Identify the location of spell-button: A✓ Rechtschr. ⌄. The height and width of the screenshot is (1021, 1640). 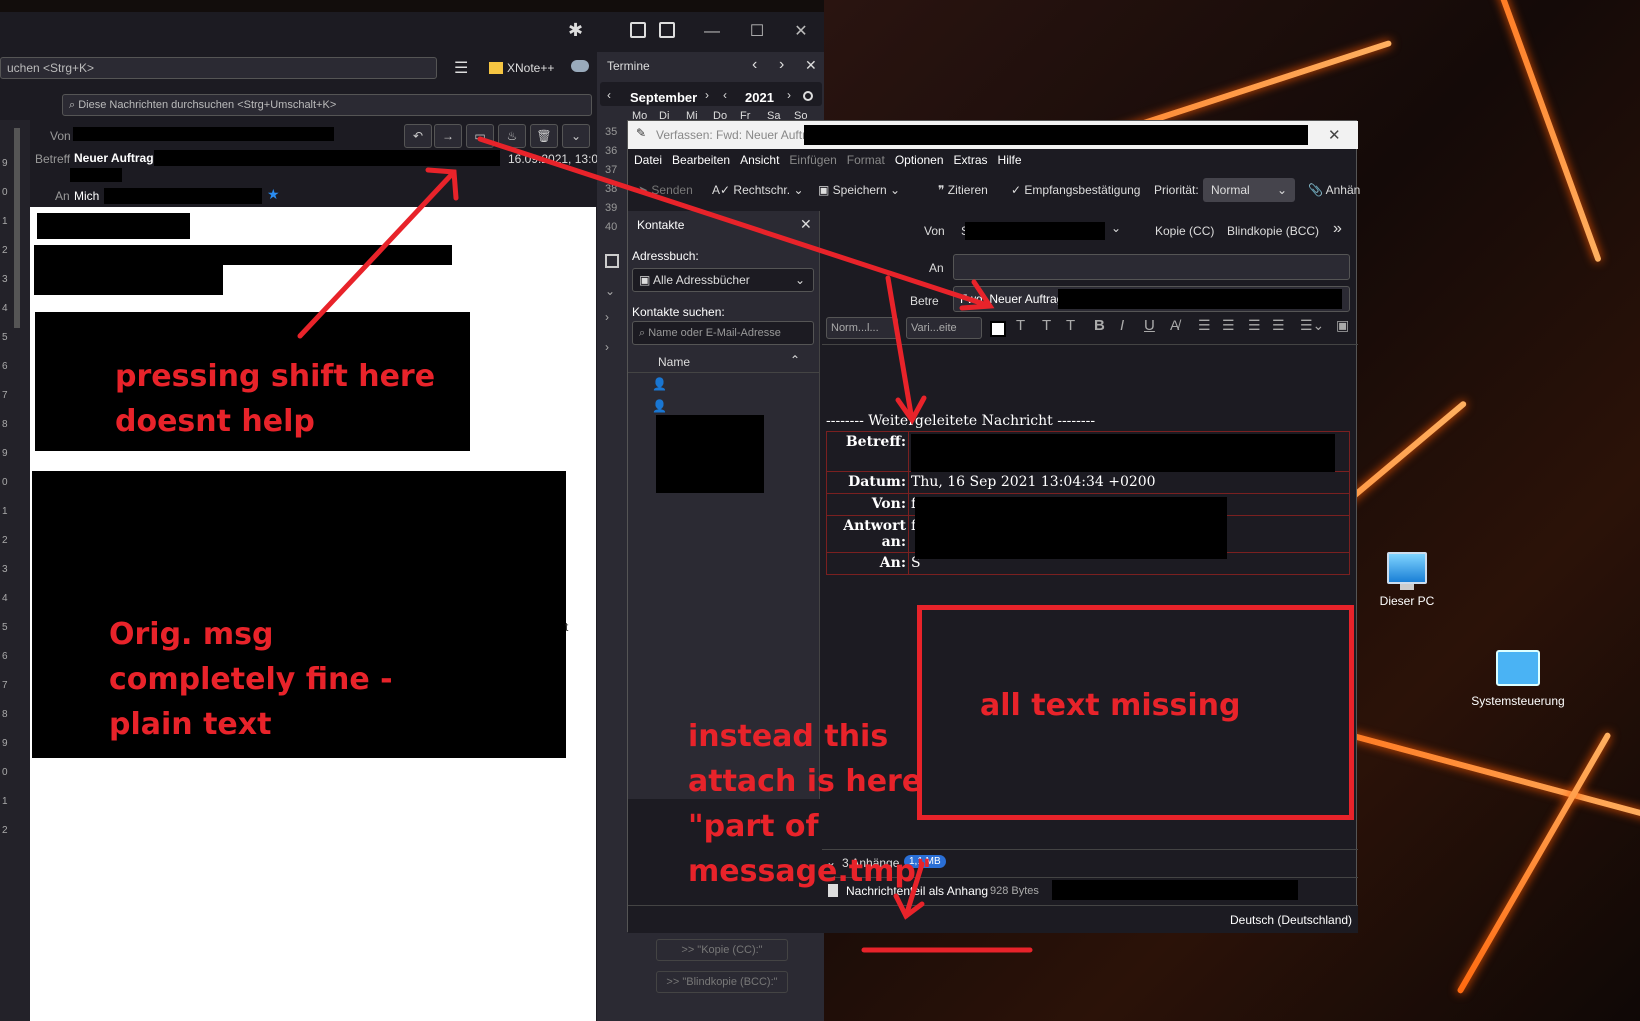
(758, 190).